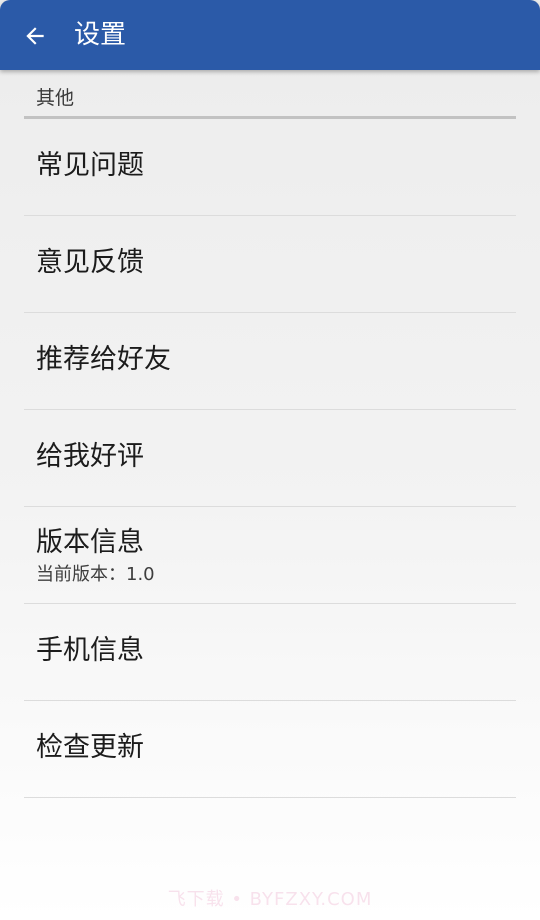  Describe the element at coordinates (90, 165) in the screenshot. I see `faq-label: 常见问题` at that location.